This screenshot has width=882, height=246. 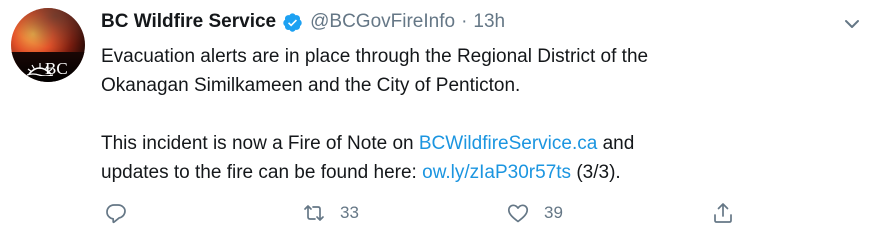 What do you see at coordinates (553, 212) in the screenshot?
I see `like-count: 39` at bounding box center [553, 212].